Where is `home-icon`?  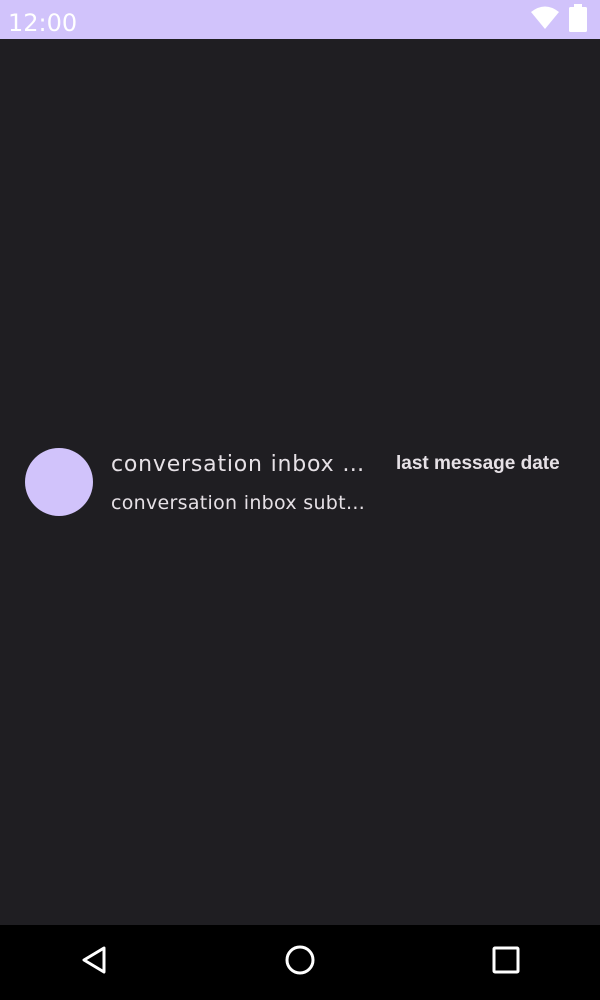
home-icon is located at coordinates (300, 962).